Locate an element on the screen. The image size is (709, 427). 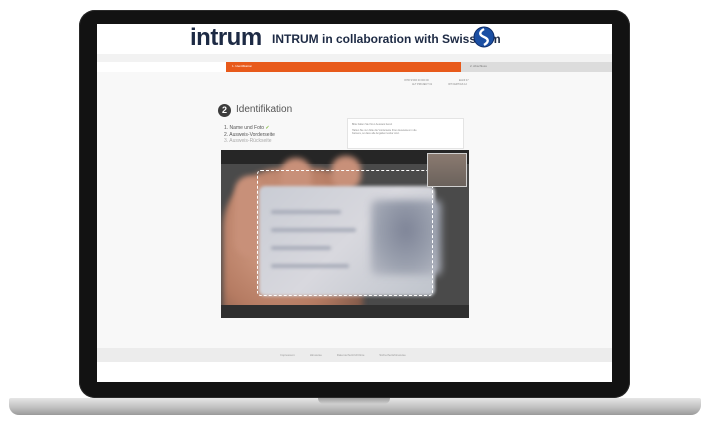
instruction-heading: Bitte halten Sie Ihren Ausweis bereit is located at coordinates (372, 124).